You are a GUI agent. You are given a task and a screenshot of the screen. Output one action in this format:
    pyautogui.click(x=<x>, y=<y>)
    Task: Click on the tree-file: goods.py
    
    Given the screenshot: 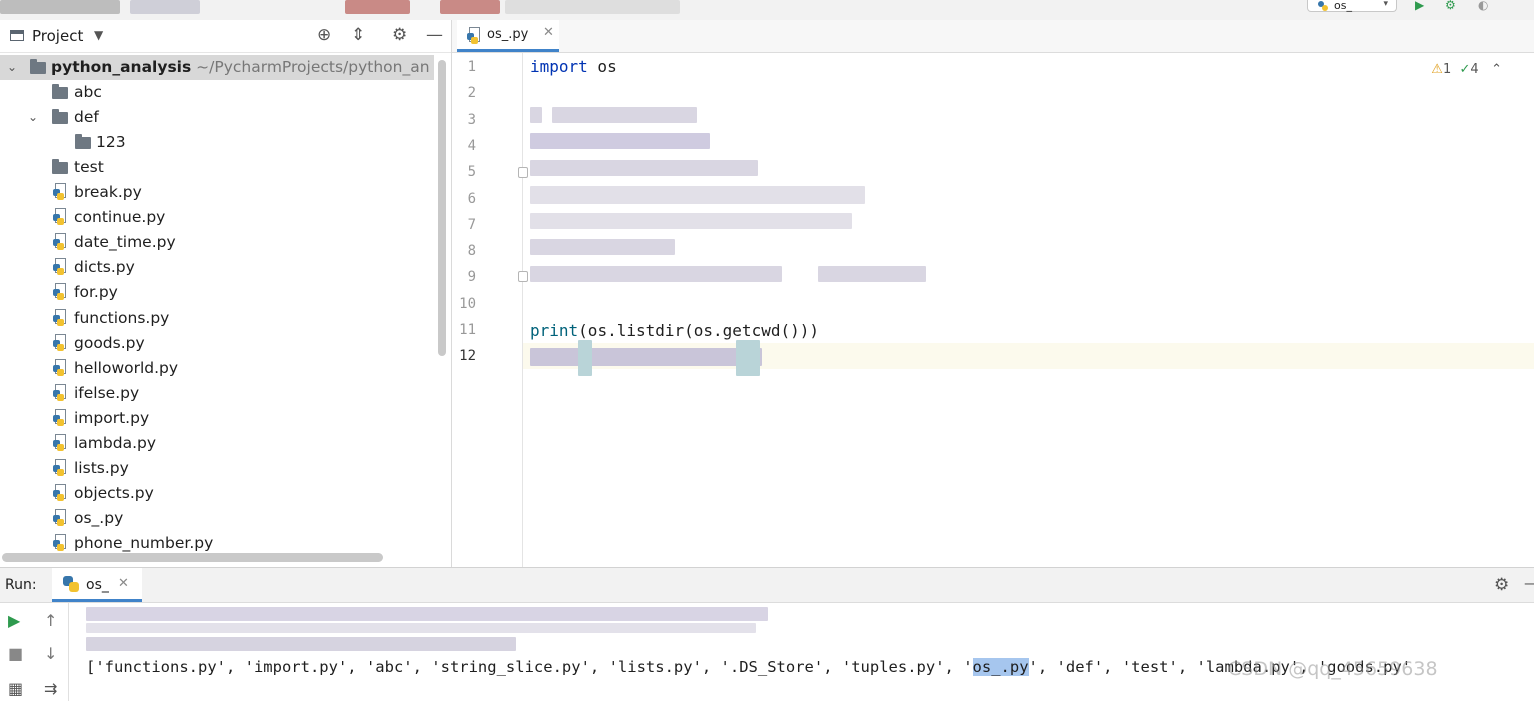 What is the action you would take?
    pyautogui.click(x=217, y=343)
    